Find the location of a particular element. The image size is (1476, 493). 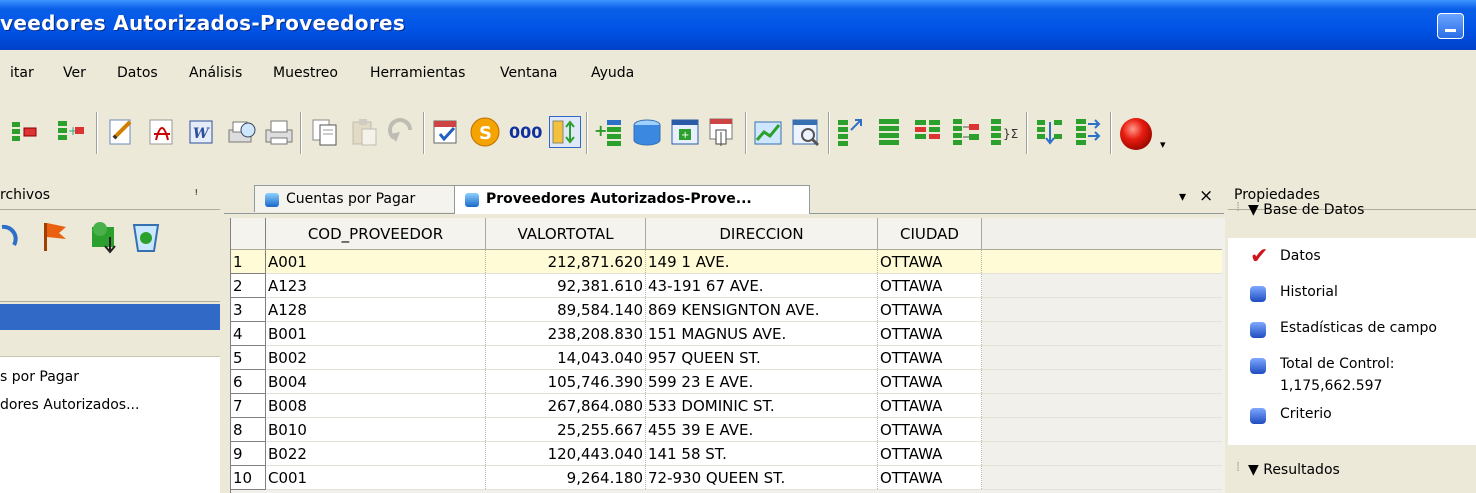

direccion-cell: 149 1 AVE. is located at coordinates (761, 261).